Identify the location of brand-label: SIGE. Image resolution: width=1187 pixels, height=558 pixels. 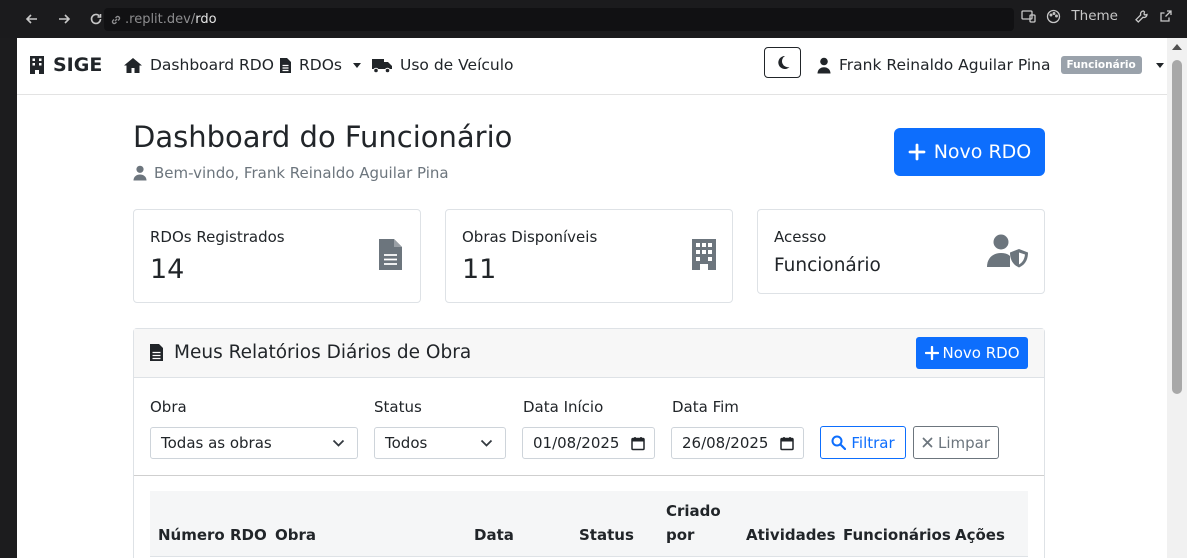
(78, 65).